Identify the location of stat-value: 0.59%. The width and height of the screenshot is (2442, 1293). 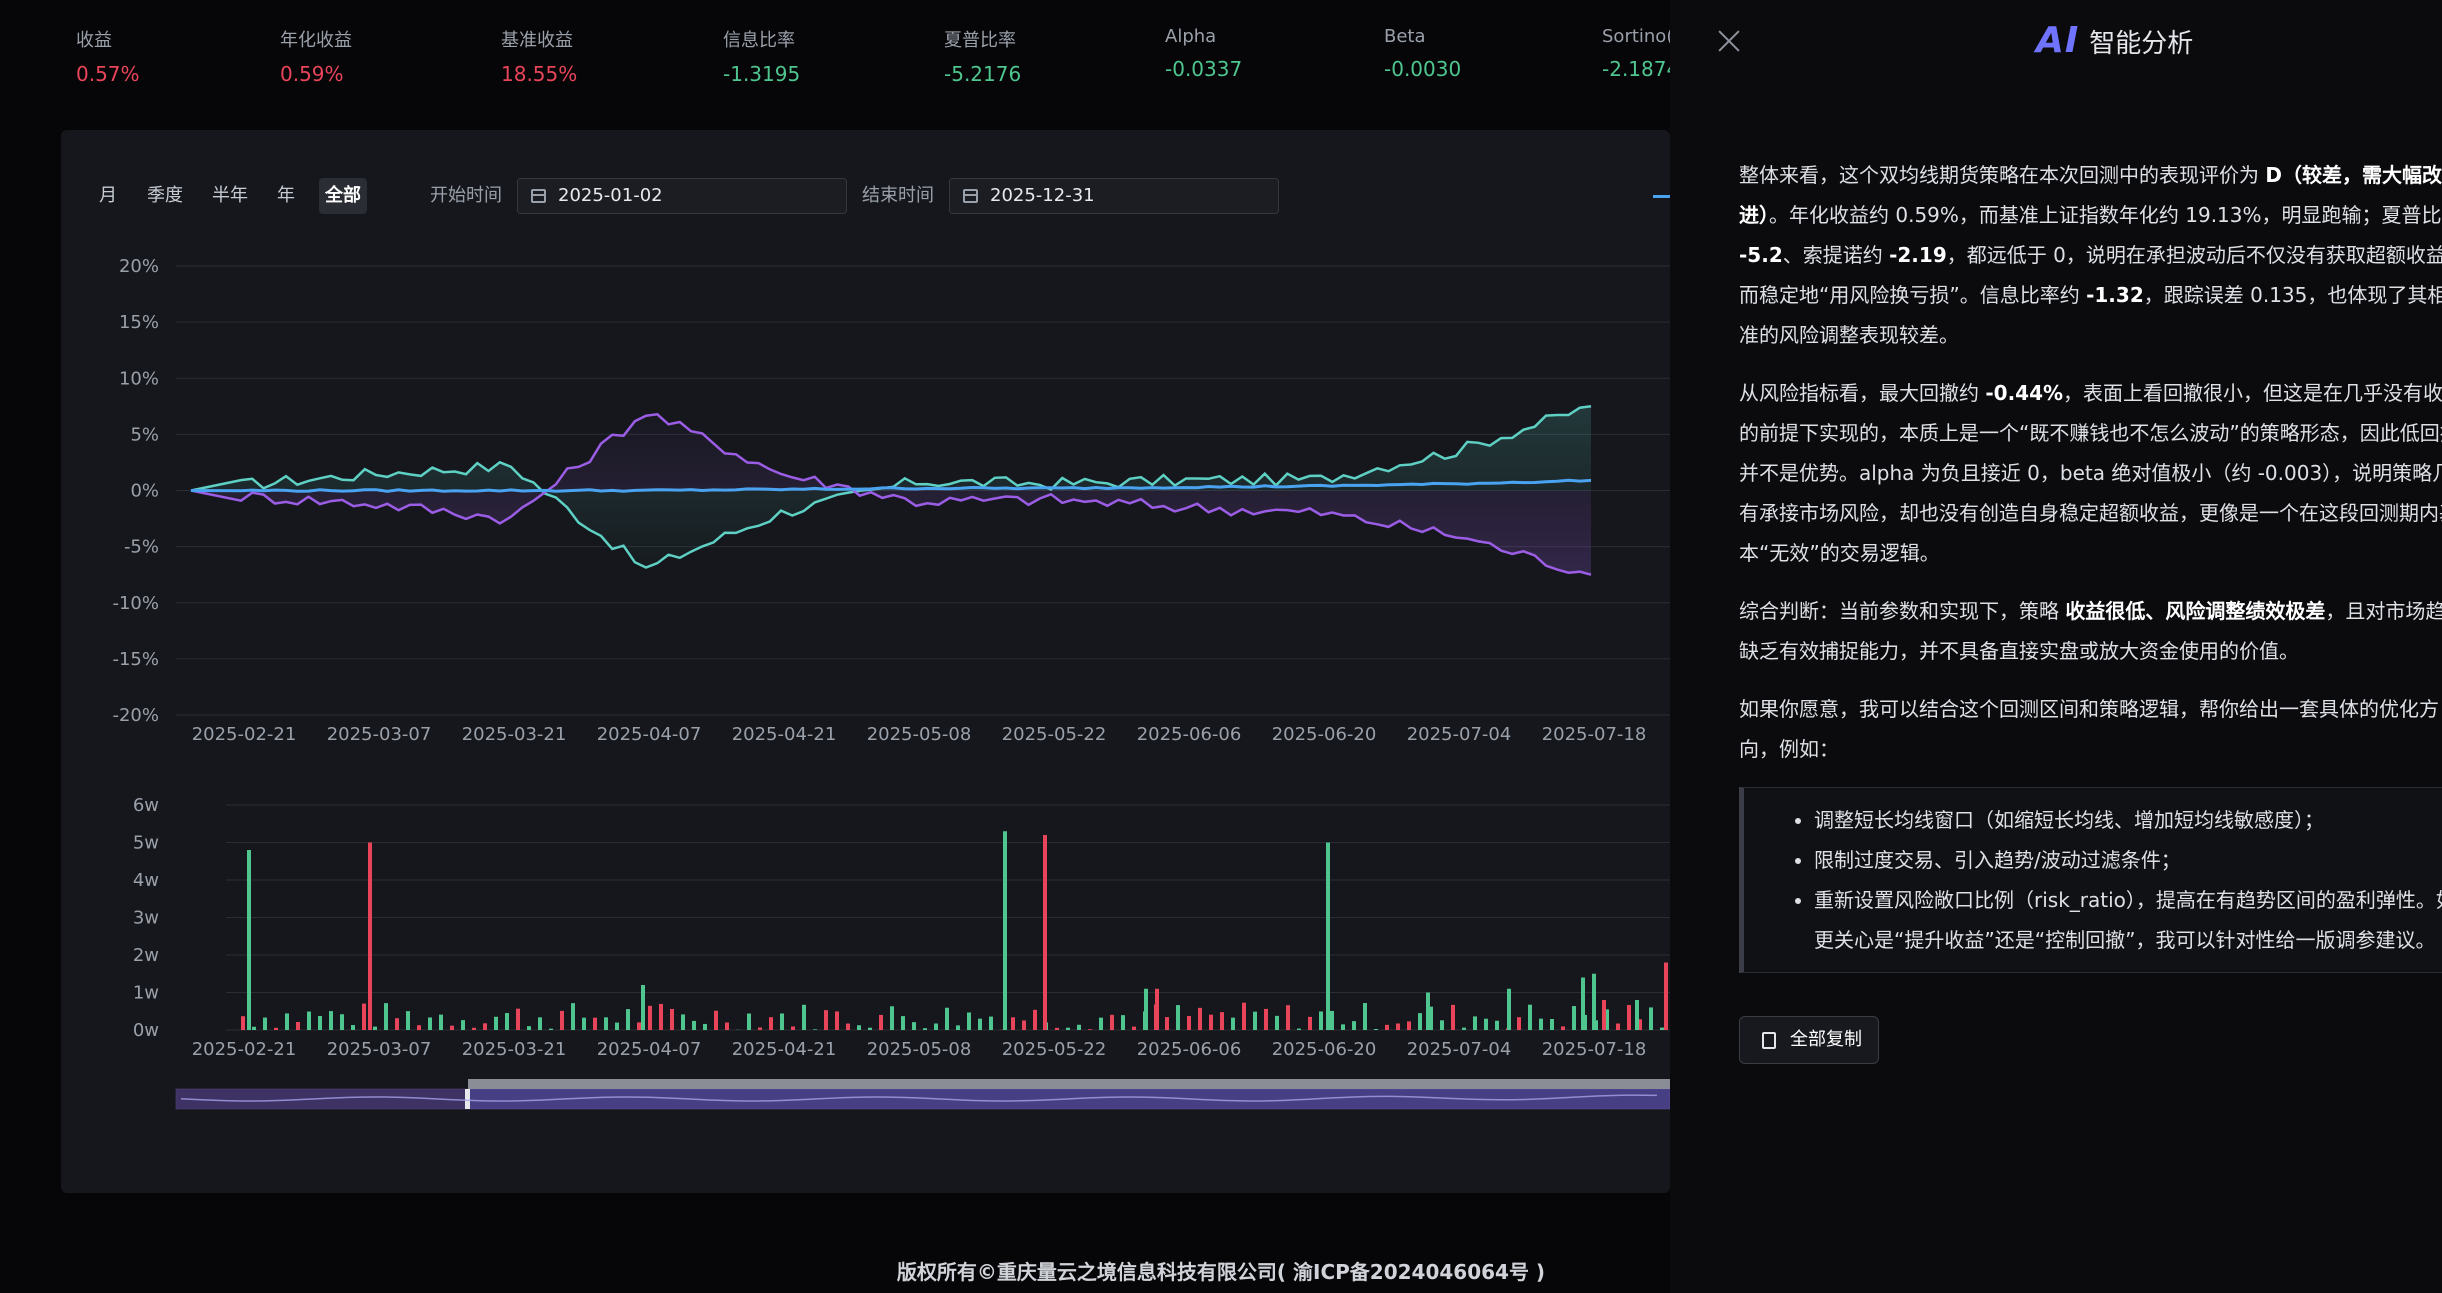
(312, 74).